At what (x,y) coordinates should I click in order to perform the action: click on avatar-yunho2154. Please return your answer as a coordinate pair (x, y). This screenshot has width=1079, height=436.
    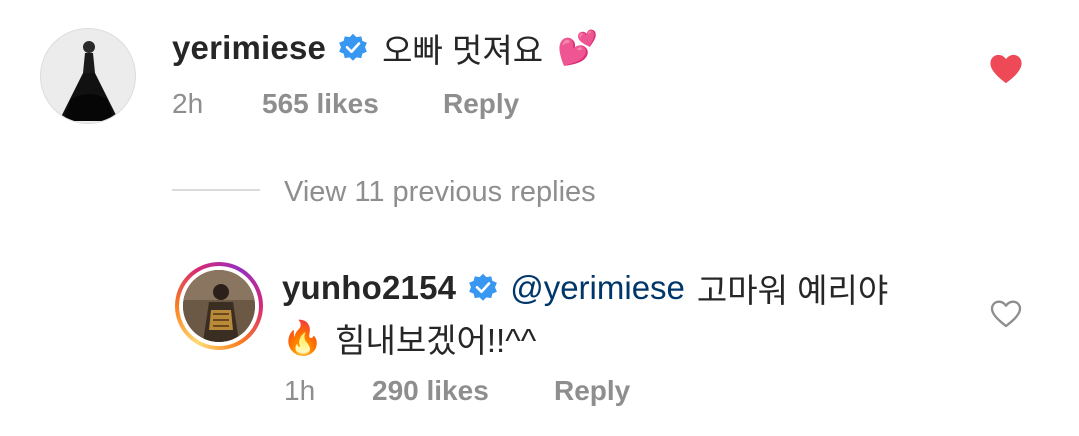
    Looking at the image, I should click on (219, 306).